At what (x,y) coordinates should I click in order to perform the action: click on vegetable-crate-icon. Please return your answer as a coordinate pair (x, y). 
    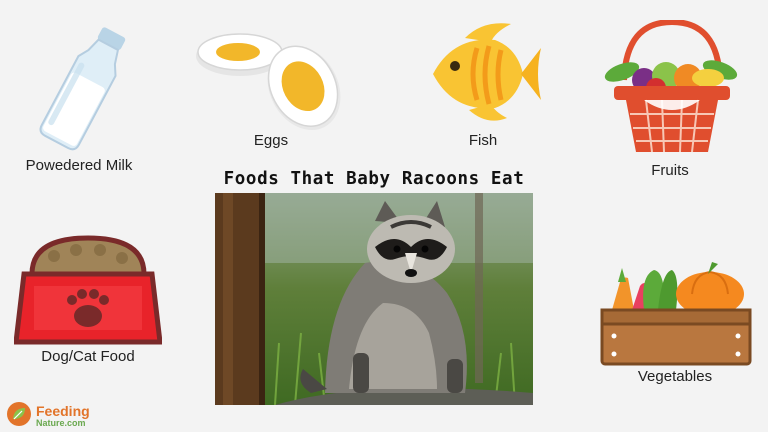
    Looking at the image, I should click on (676, 314).